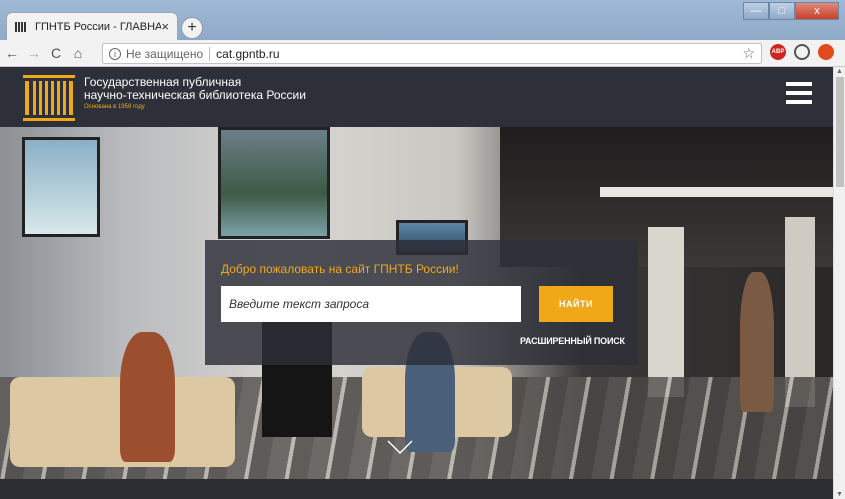 This screenshot has width=845, height=499. I want to click on site-favicon-icon, so click(22, 26).